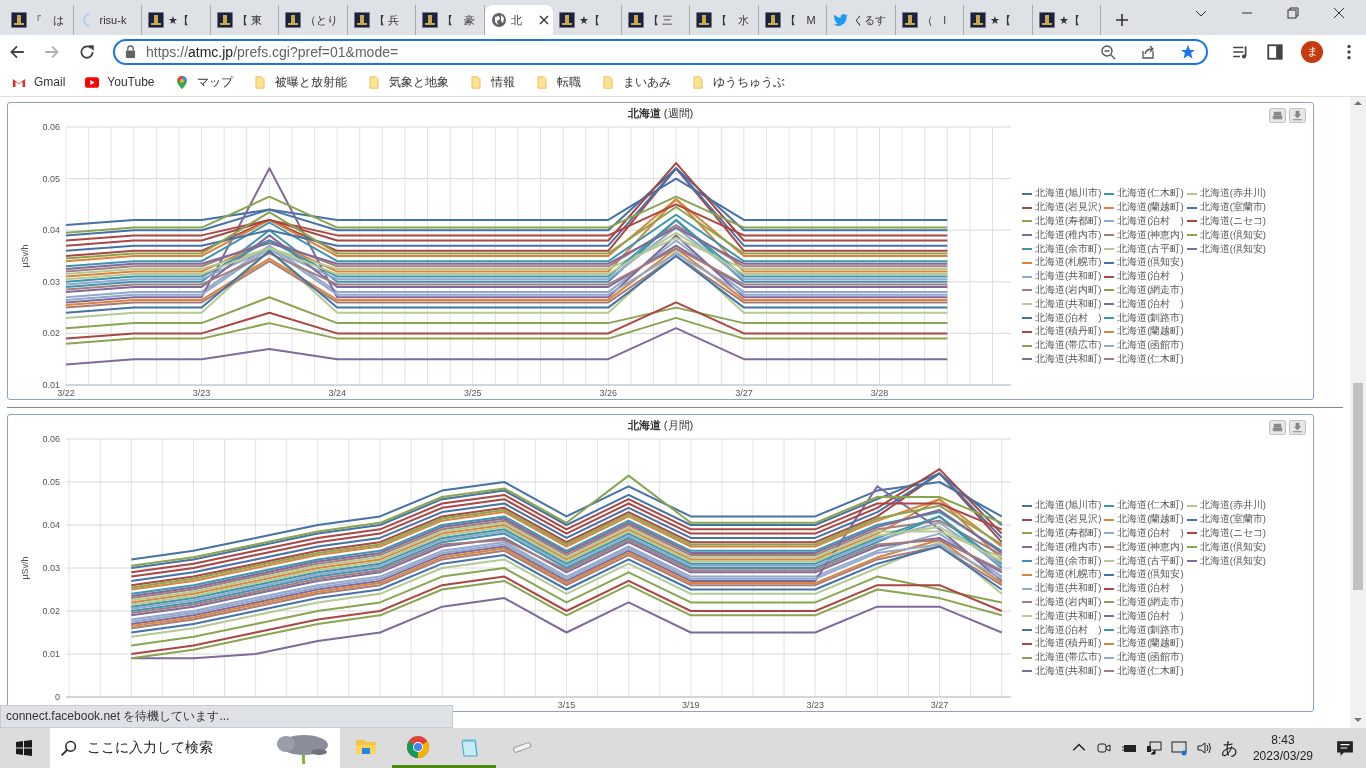 Image resolution: width=1366 pixels, height=768 pixels. I want to click on chart-title: 北海道 (週間), so click(660, 113).